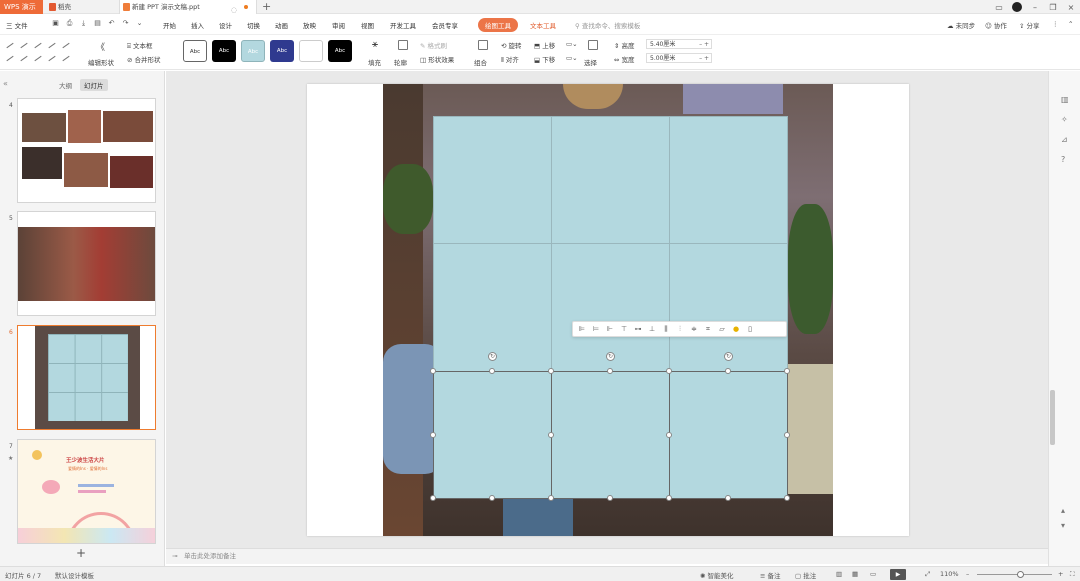 The image size is (1080, 581). Describe the element at coordinates (340, 51) in the screenshot. I see `shape-style-black-2: Abc` at that location.